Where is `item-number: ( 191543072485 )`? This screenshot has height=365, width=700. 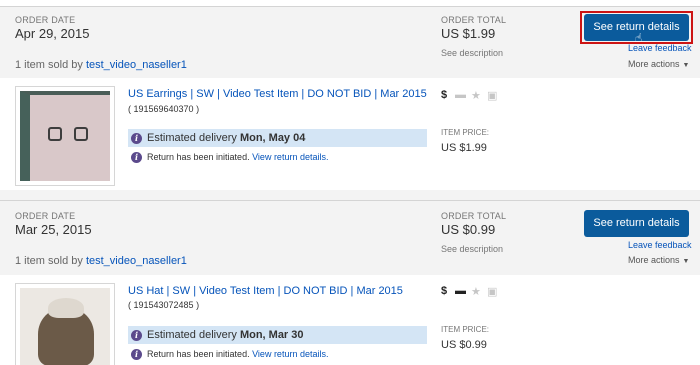
item-number: ( 191543072485 ) is located at coordinates (164, 305).